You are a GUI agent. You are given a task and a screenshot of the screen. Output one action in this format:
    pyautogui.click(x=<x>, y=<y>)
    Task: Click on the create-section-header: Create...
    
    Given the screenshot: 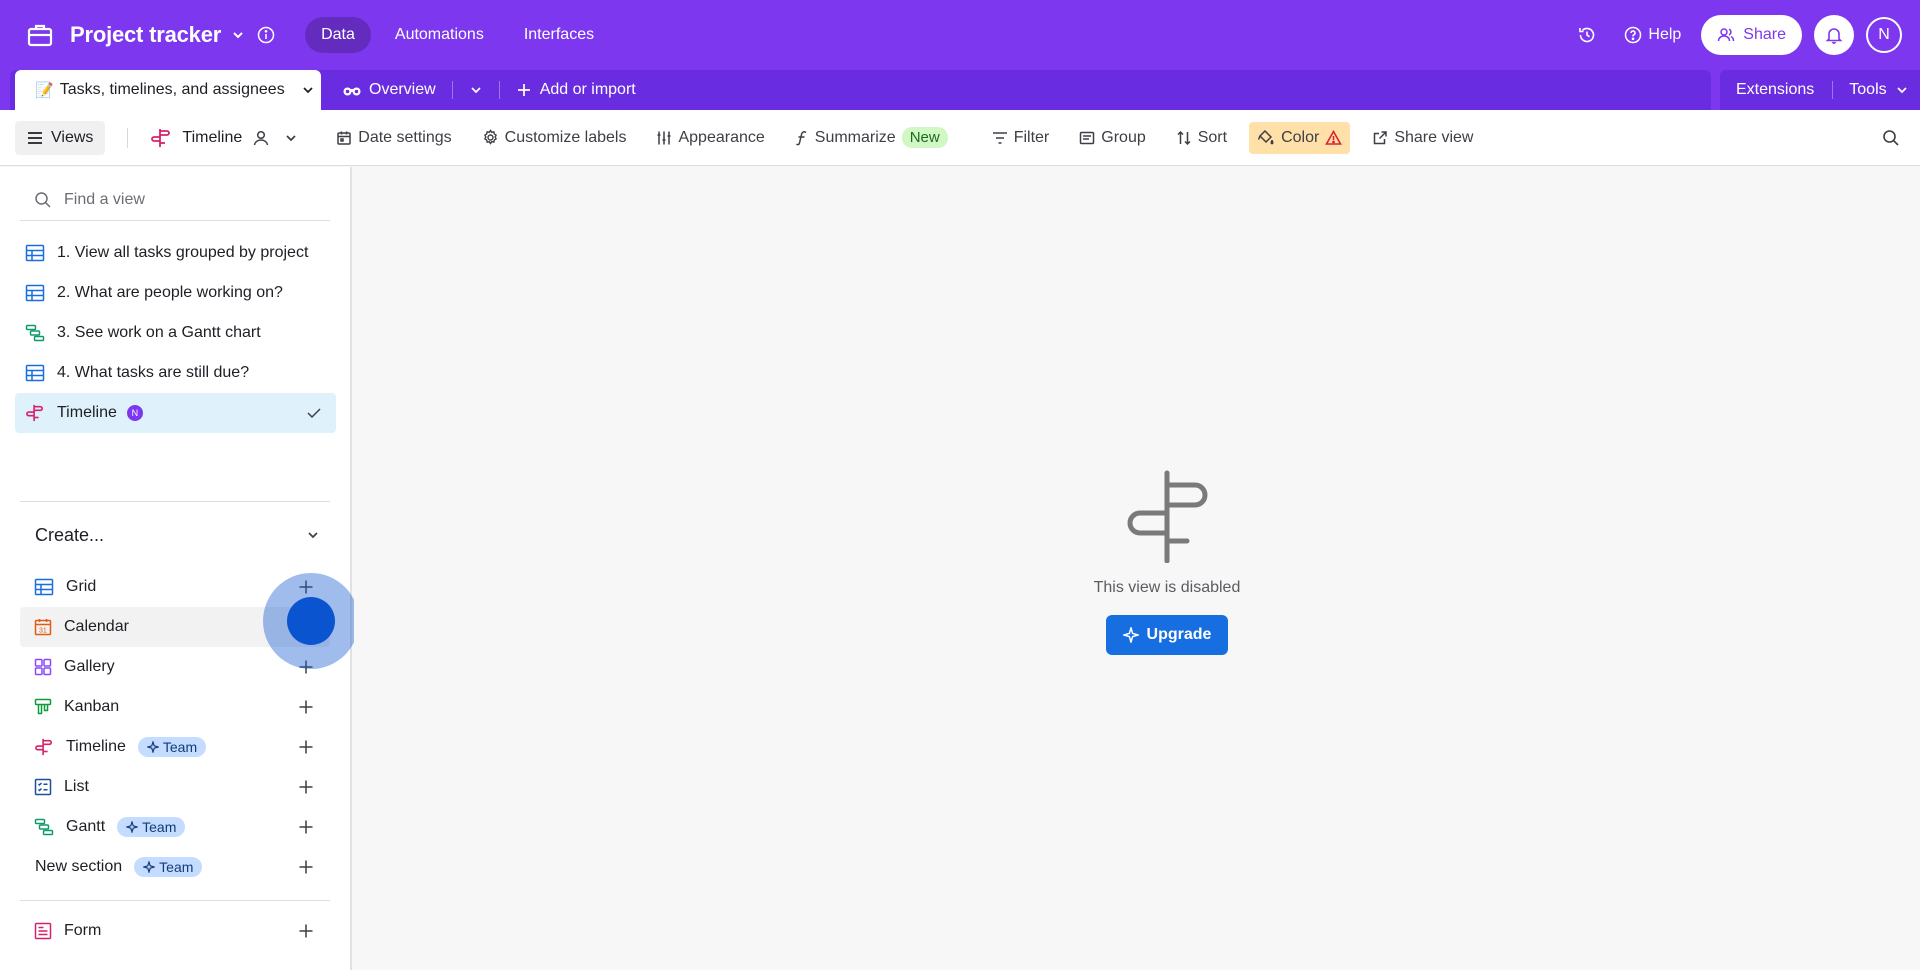 What is the action you would take?
    pyautogui.click(x=177, y=535)
    